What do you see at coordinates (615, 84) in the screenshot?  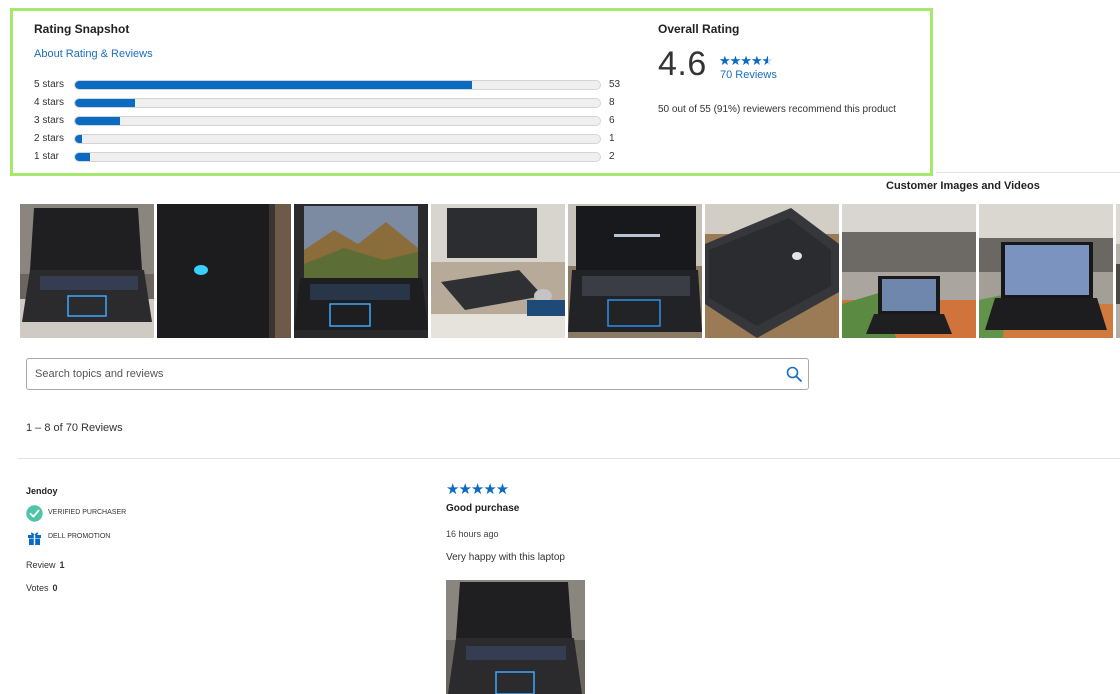 I see `rating-row-count: 53` at bounding box center [615, 84].